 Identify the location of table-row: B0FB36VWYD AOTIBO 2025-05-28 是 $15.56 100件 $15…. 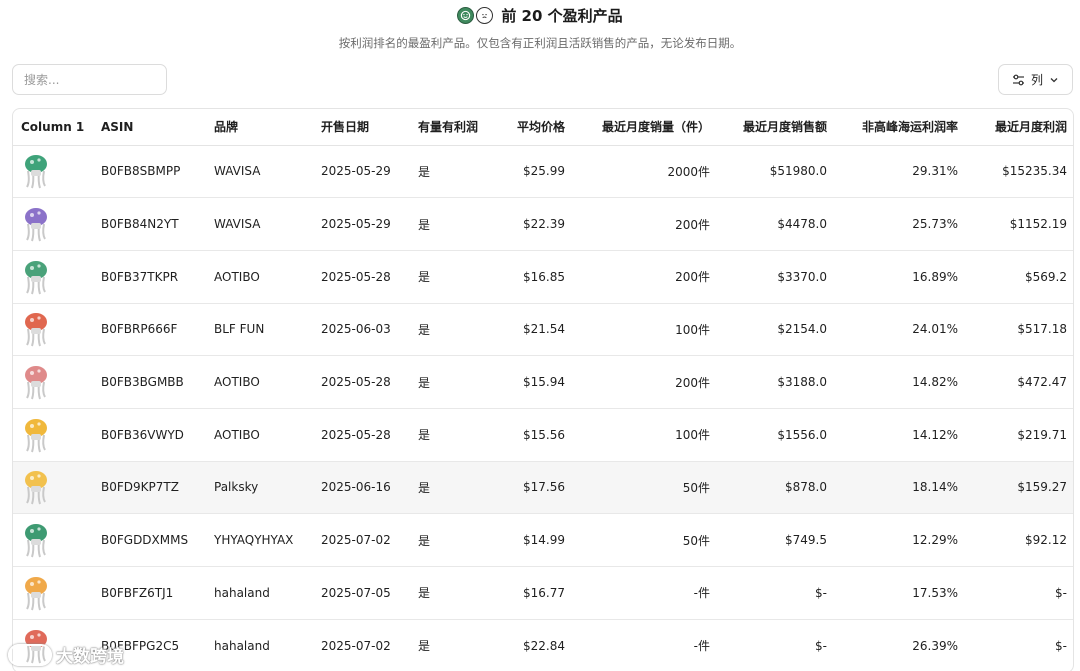
(543, 435).